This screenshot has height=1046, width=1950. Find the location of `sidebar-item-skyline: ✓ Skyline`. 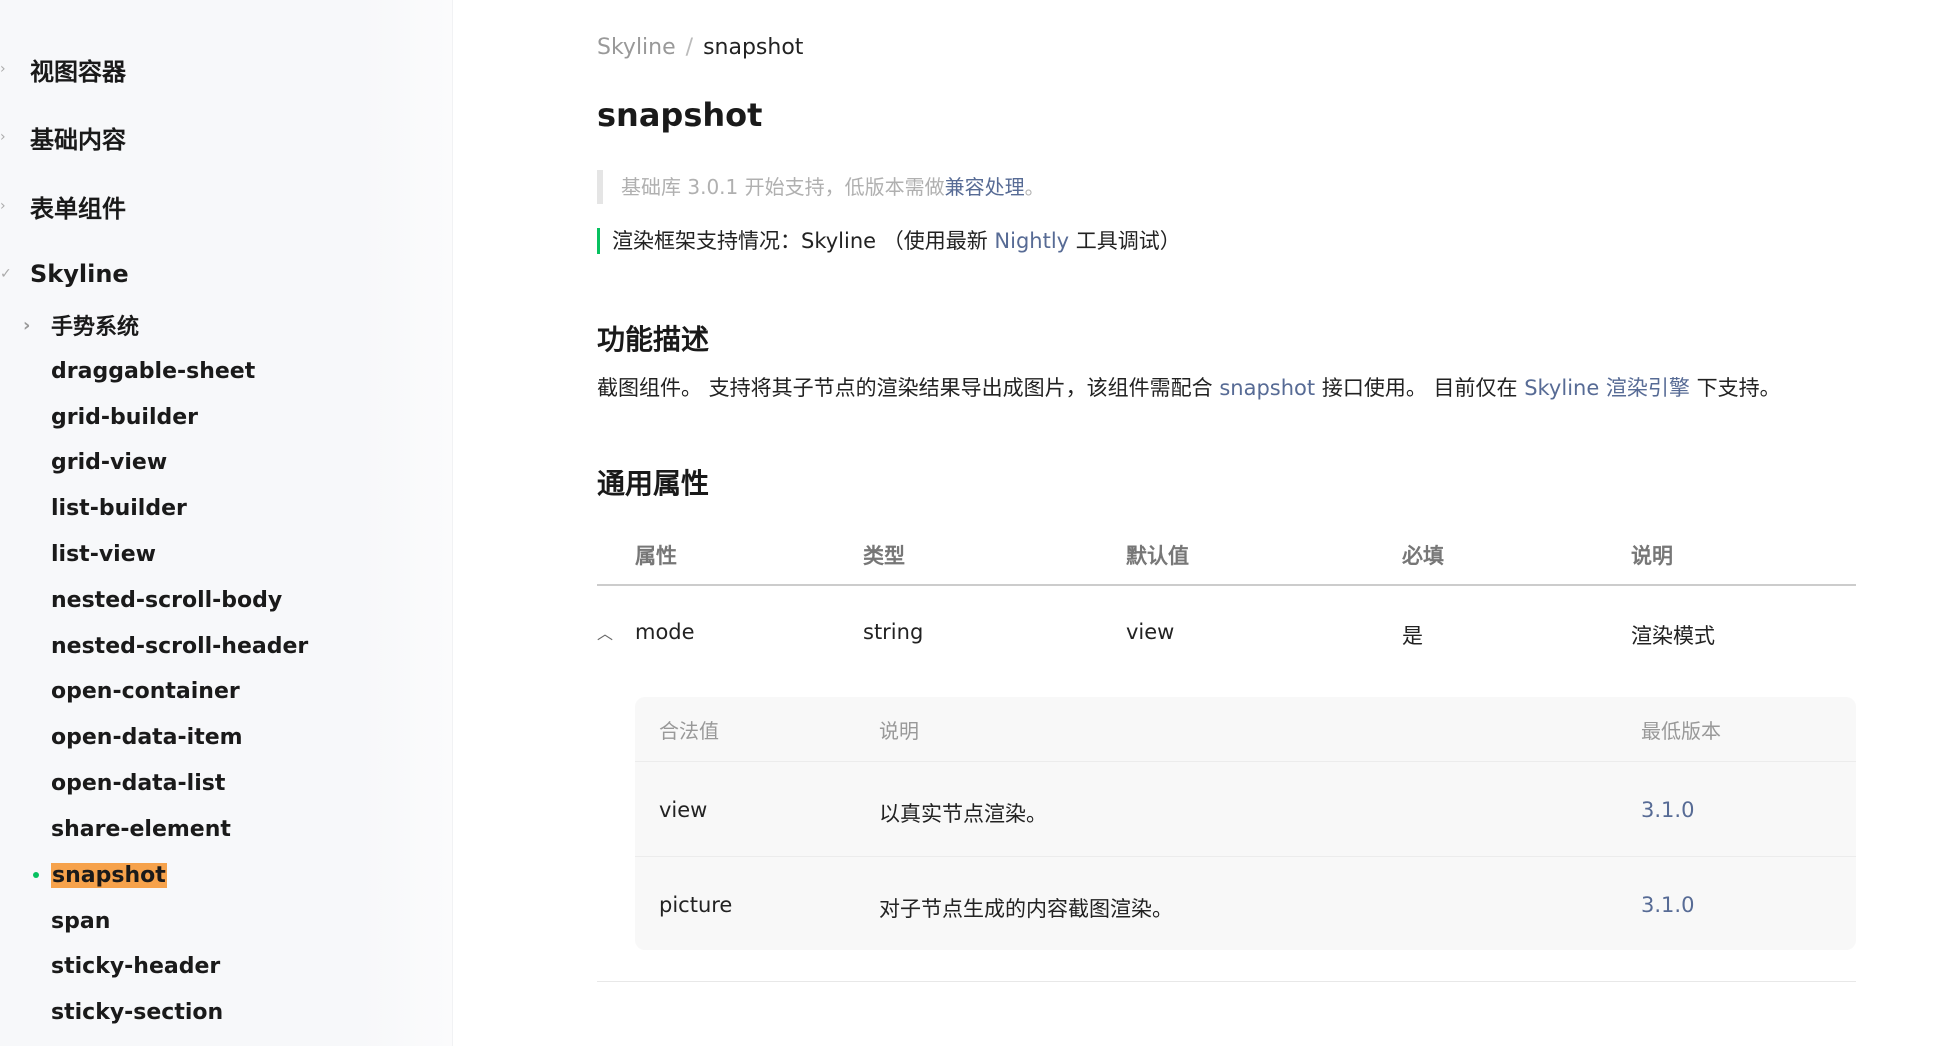

sidebar-item-skyline: ✓ Skyline is located at coordinates (210, 274).